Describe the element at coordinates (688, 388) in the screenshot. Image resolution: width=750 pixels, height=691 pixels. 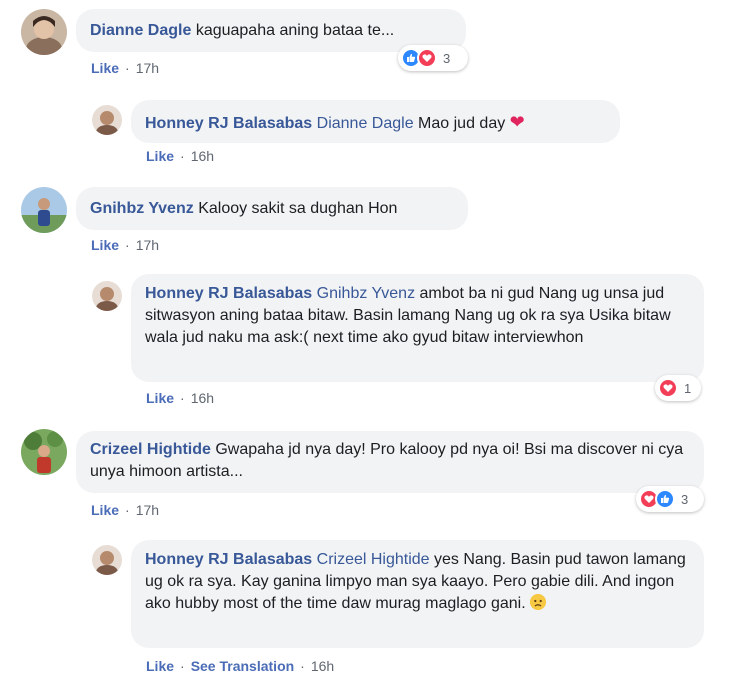
I see `reaction-count: 1` at that location.